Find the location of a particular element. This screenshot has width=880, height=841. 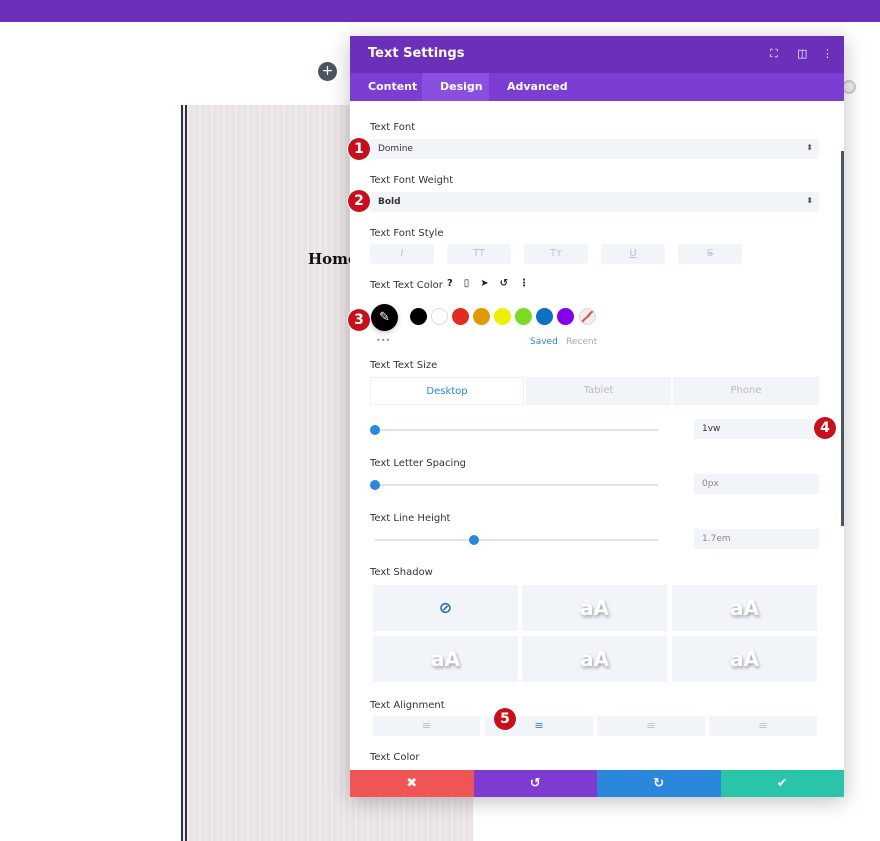

shadow-none-button: ⊘ is located at coordinates (445, 608).